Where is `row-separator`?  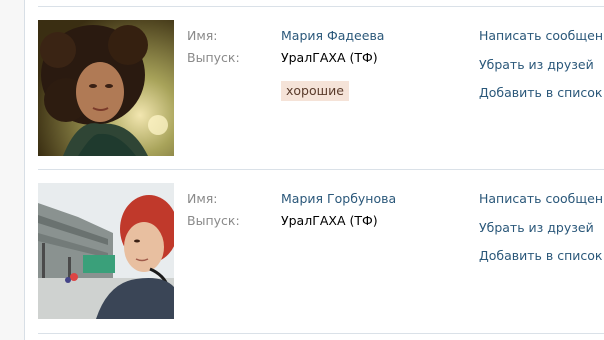
row-separator is located at coordinates (321, 333).